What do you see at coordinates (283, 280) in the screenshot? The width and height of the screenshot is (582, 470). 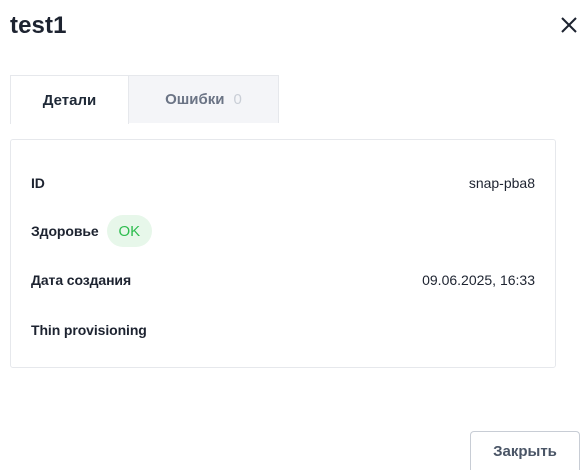 I see `detail-row-created: Дата создания 09.06.2025, 16:33` at bounding box center [283, 280].